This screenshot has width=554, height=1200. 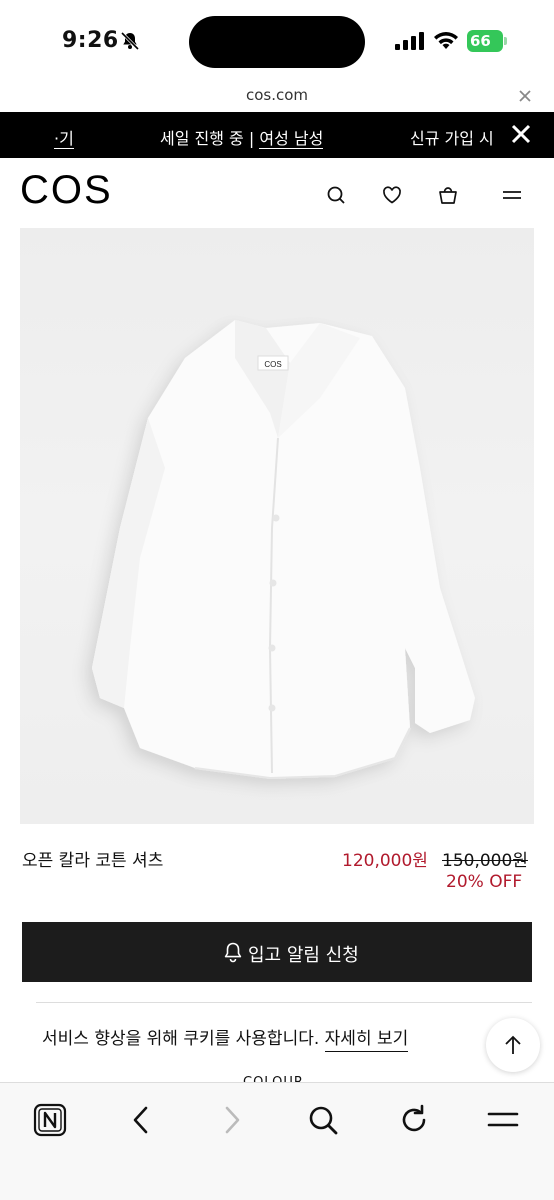 I want to click on shirt-label-text: COS, so click(x=272, y=364).